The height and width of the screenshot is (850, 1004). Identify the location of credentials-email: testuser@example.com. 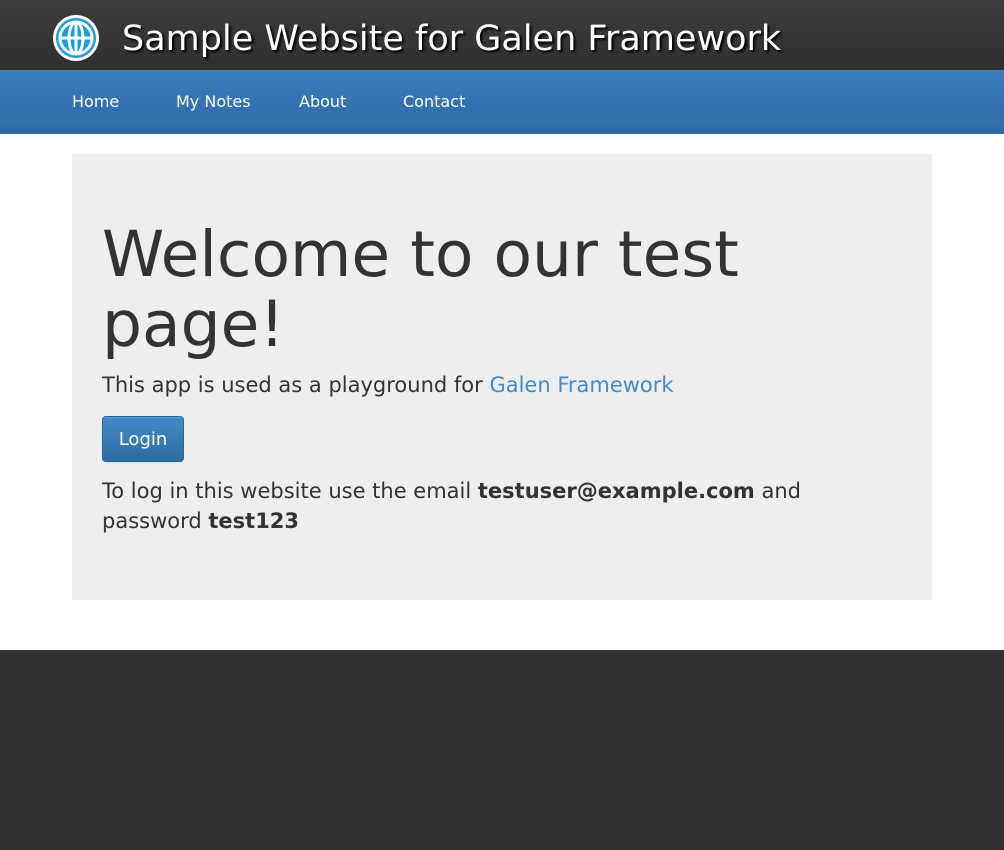
(616, 491).